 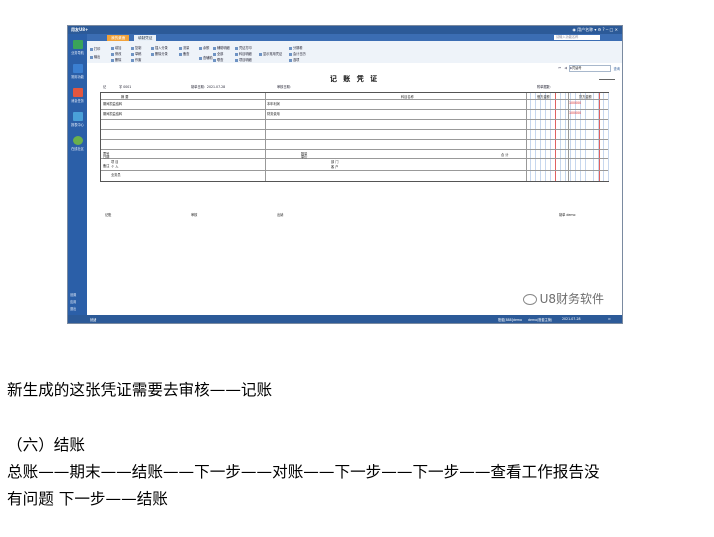 I want to click on settings-link: 设置, so click(x=73, y=294).